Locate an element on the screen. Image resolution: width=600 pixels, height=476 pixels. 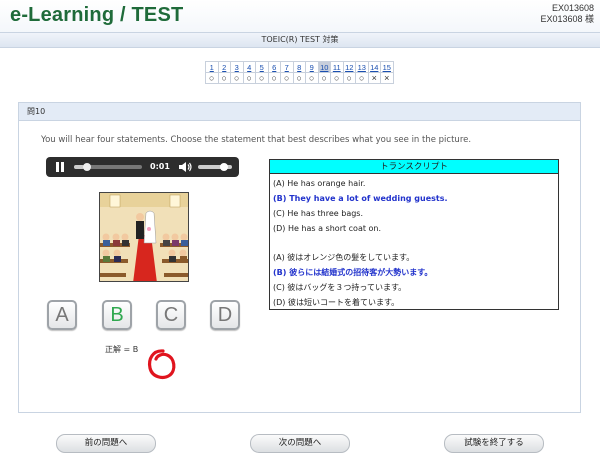
answer-button-b: B is located at coordinates (117, 315).